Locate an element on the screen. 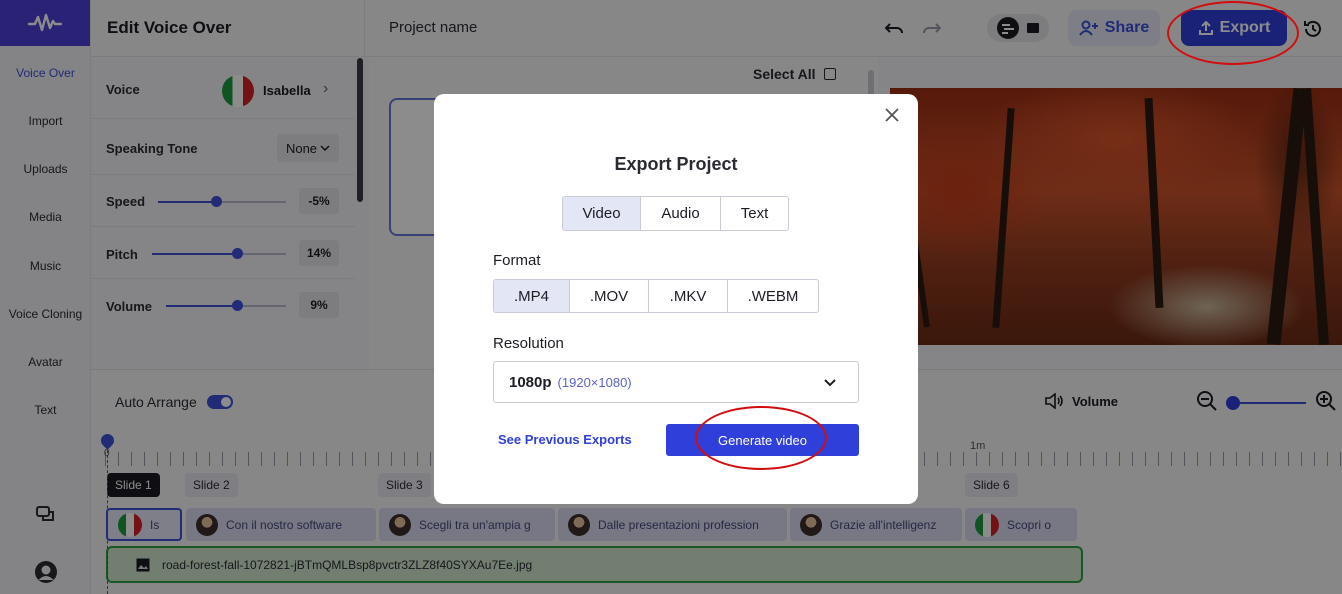  close-button is located at coordinates (892, 117).